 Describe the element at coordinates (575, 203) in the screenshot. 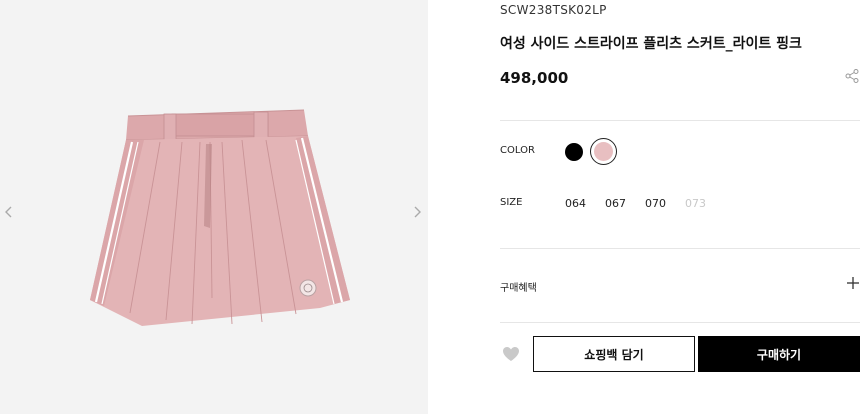

I see `size-option-064: 064` at that location.